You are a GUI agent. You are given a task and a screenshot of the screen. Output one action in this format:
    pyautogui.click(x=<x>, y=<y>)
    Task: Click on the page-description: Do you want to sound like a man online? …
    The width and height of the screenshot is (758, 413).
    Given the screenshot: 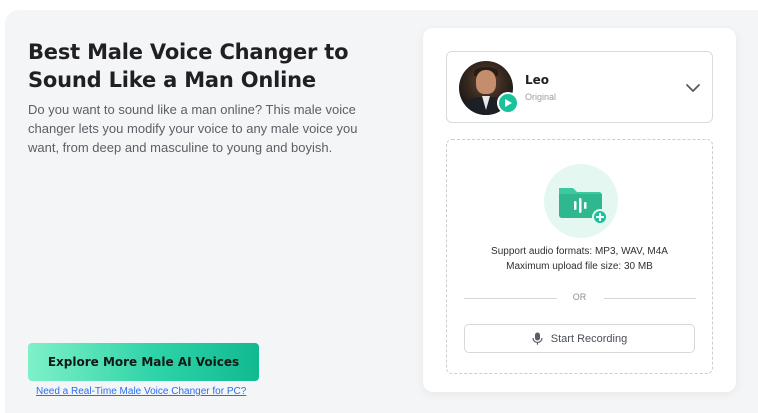 What is the action you would take?
    pyautogui.click(x=193, y=128)
    